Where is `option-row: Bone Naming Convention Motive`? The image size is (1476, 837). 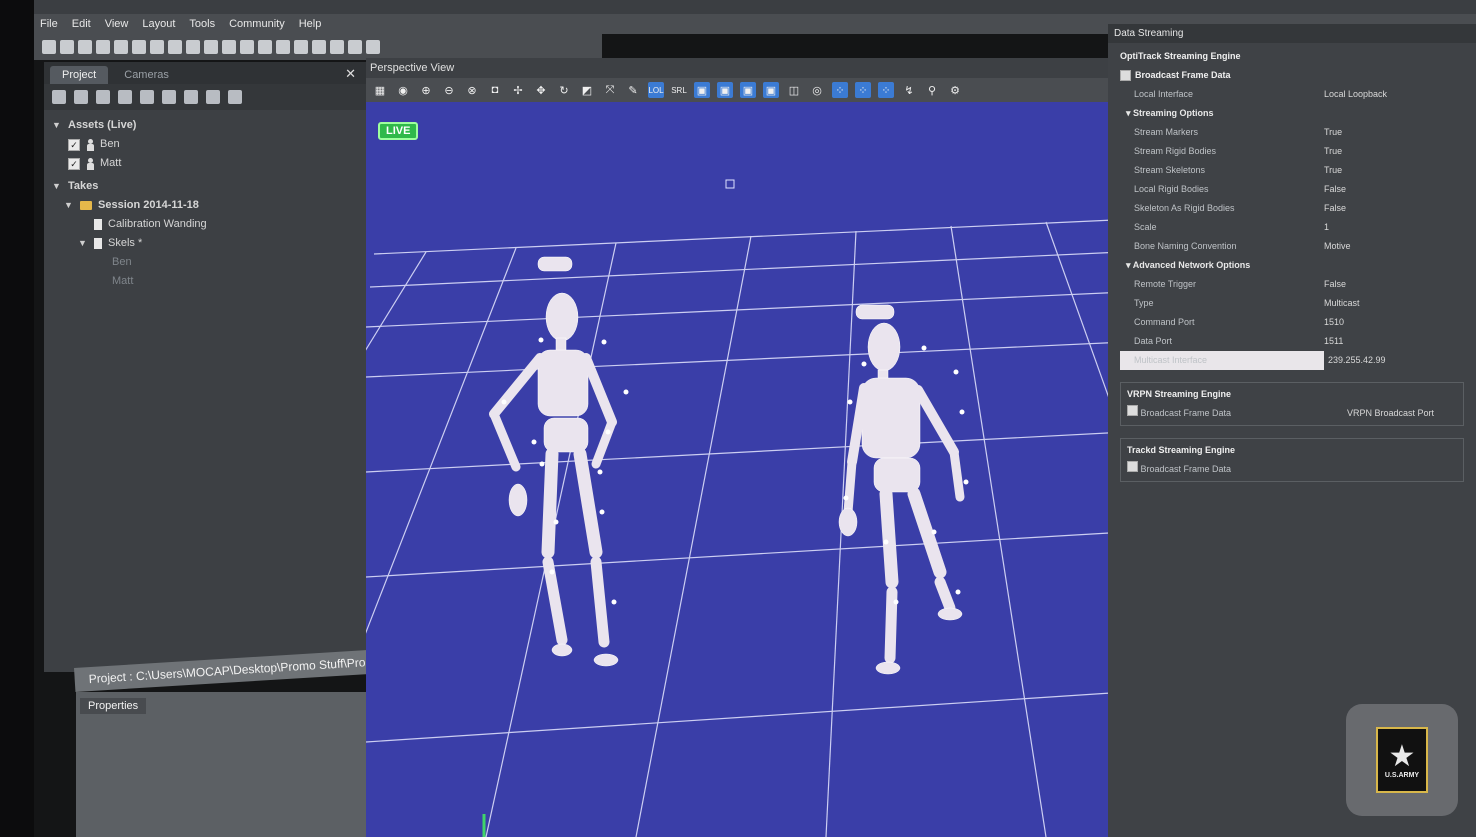
option-row: Bone Naming Convention Motive is located at coordinates (1292, 246).